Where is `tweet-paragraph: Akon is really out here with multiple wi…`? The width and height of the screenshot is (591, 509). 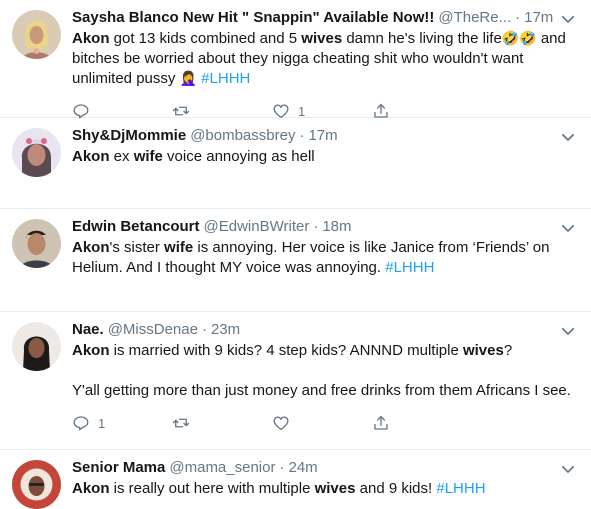
tweet-paragraph: Akon is really out here with multiple wi… is located at coordinates (279, 488).